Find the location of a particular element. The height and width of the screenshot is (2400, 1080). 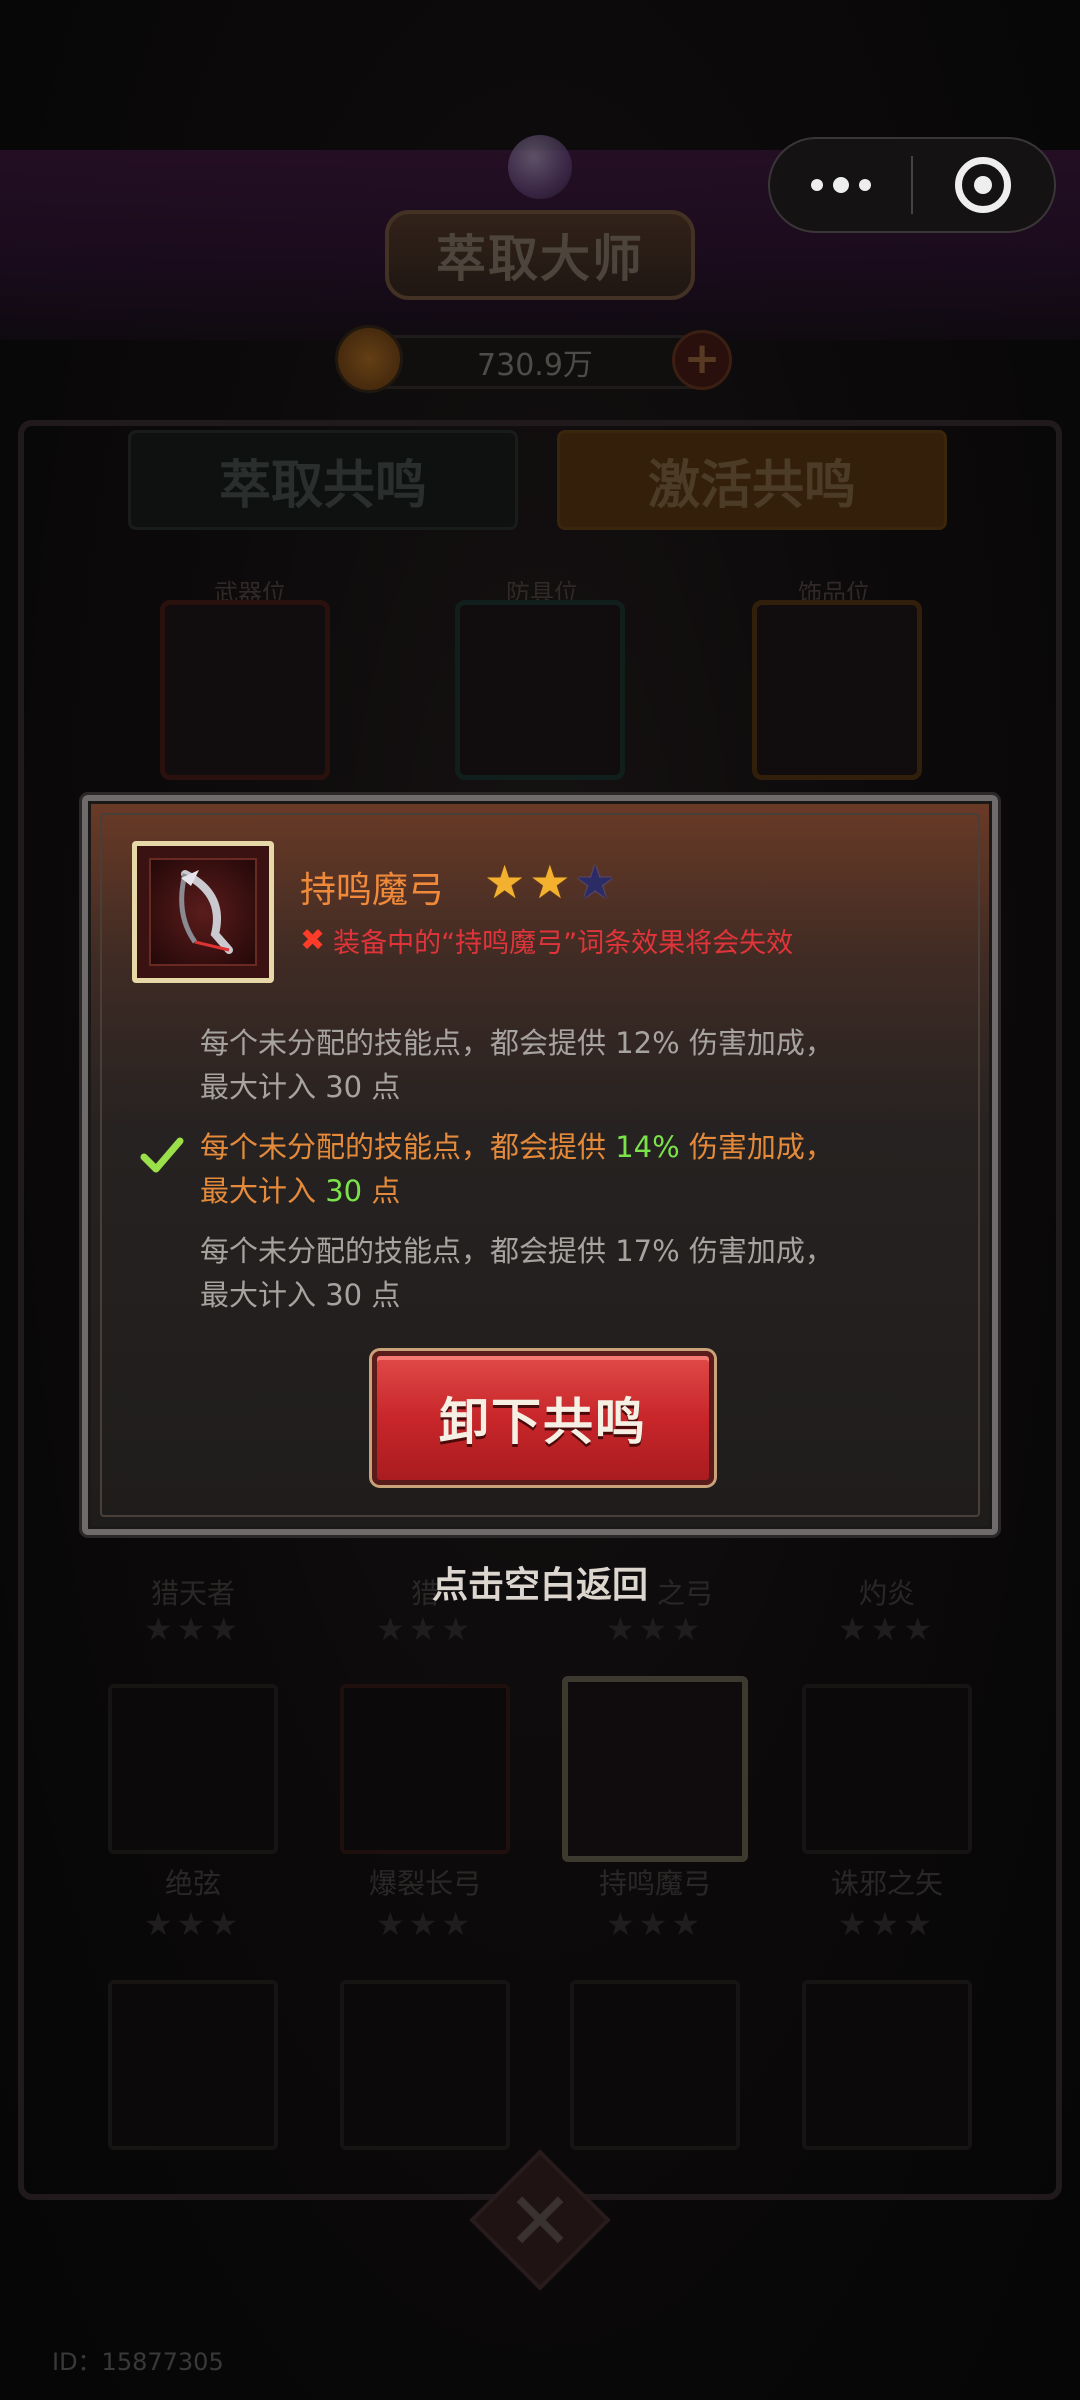

more-options-button is located at coordinates (840, 185).